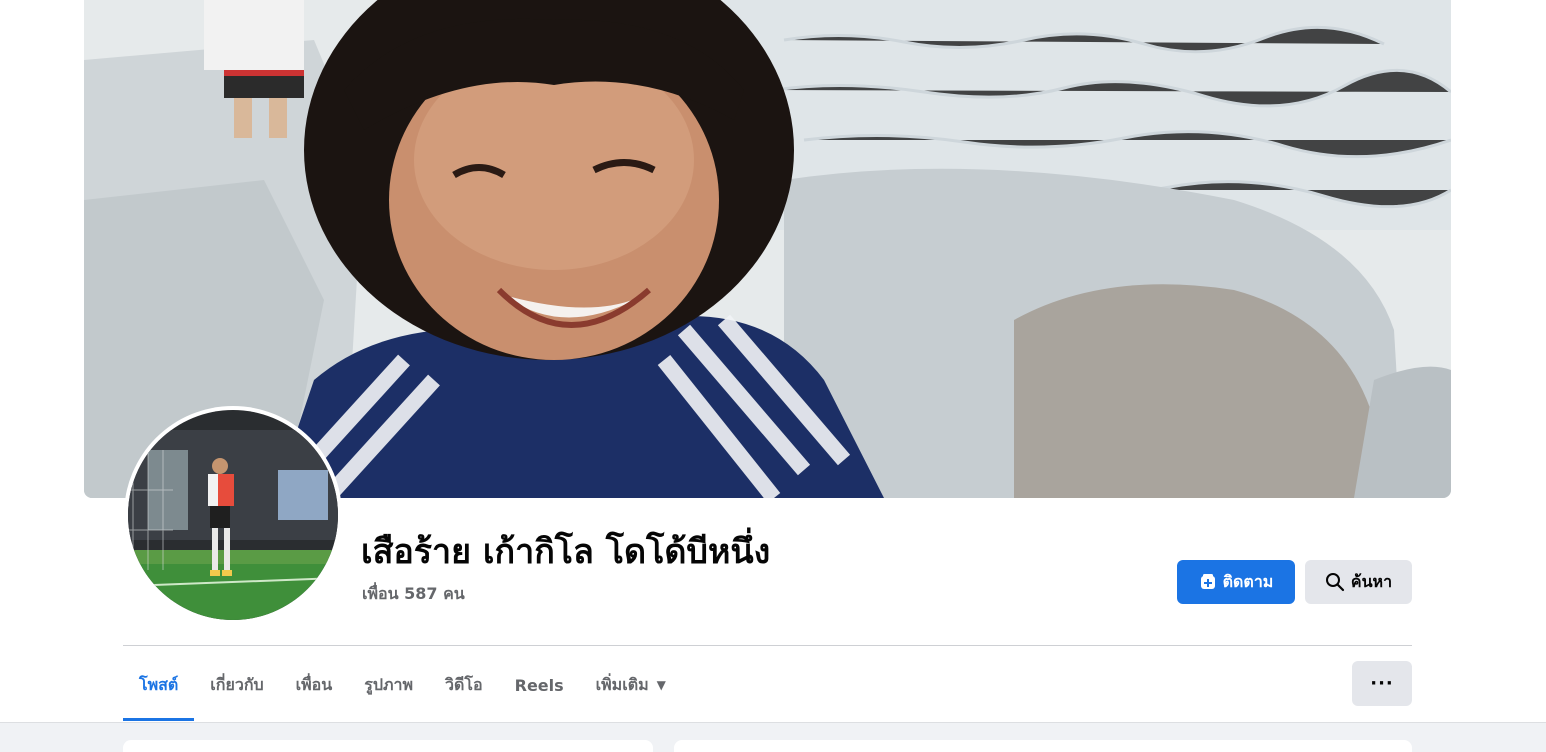 Image resolution: width=1546 pixels, height=752 pixels. I want to click on tab-photos-label: รูปภาพ, so click(389, 684).